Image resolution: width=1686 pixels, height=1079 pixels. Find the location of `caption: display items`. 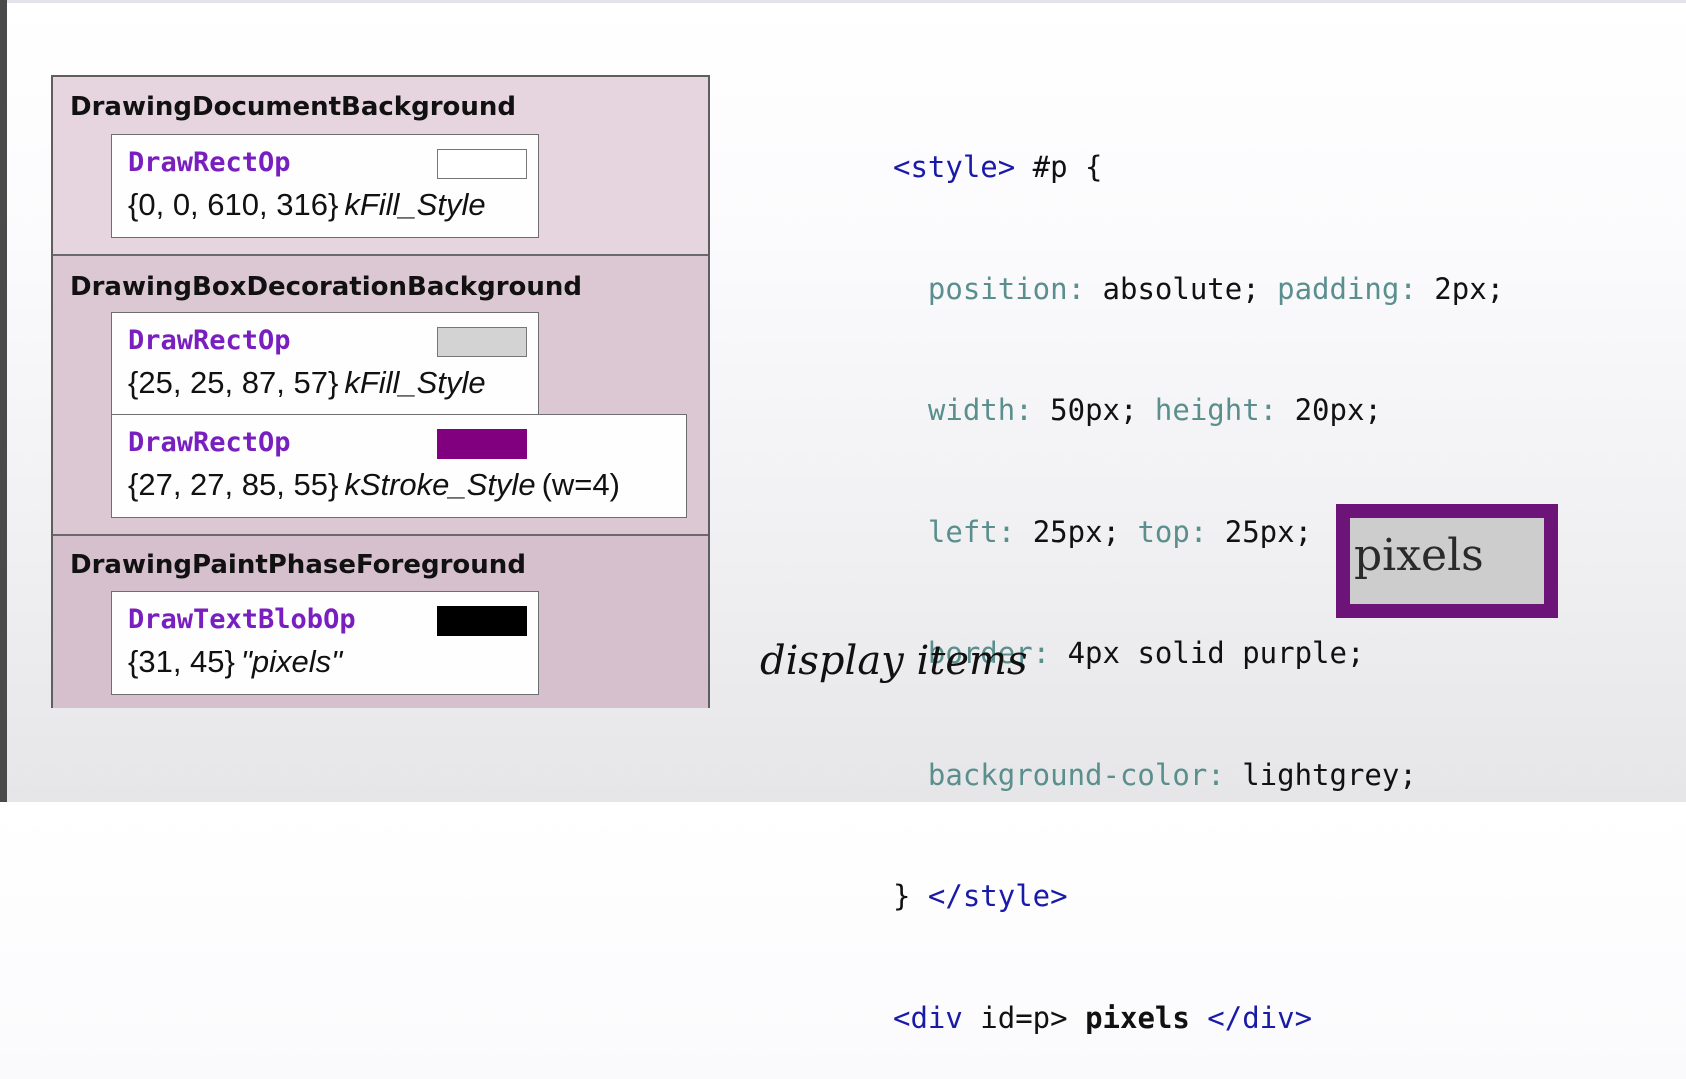

caption: display items is located at coordinates (894, 661).